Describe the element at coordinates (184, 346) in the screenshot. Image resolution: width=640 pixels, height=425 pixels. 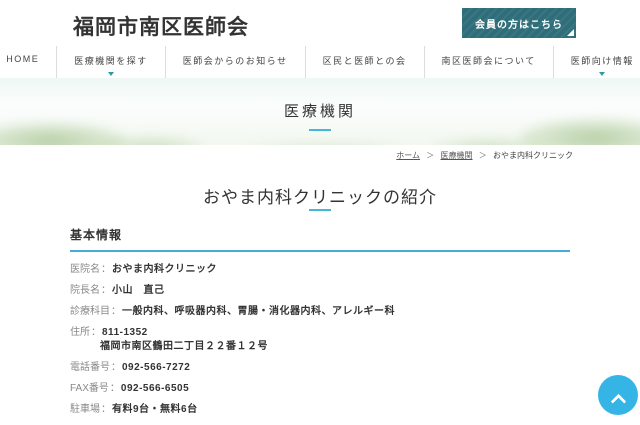
I see `address-line: 福岡市南区鶴田二丁目２２番１２号` at that location.